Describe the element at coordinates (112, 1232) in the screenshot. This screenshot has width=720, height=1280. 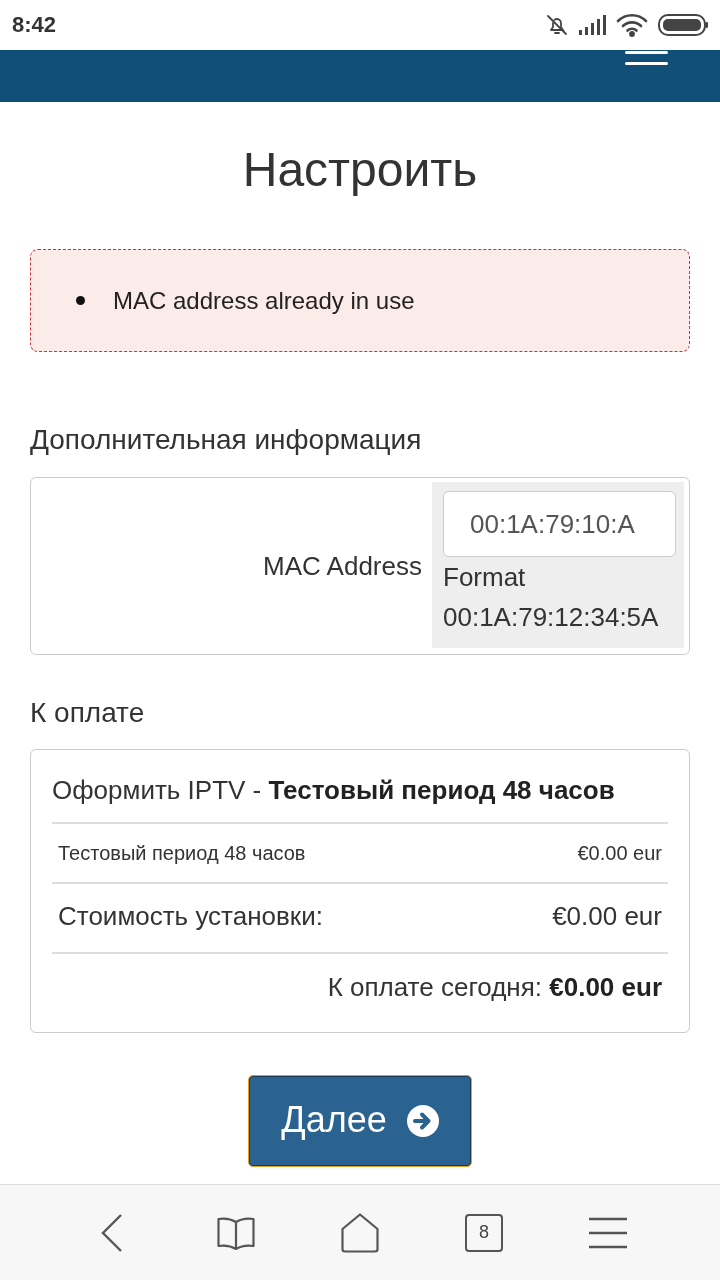
I see `back-button` at that location.